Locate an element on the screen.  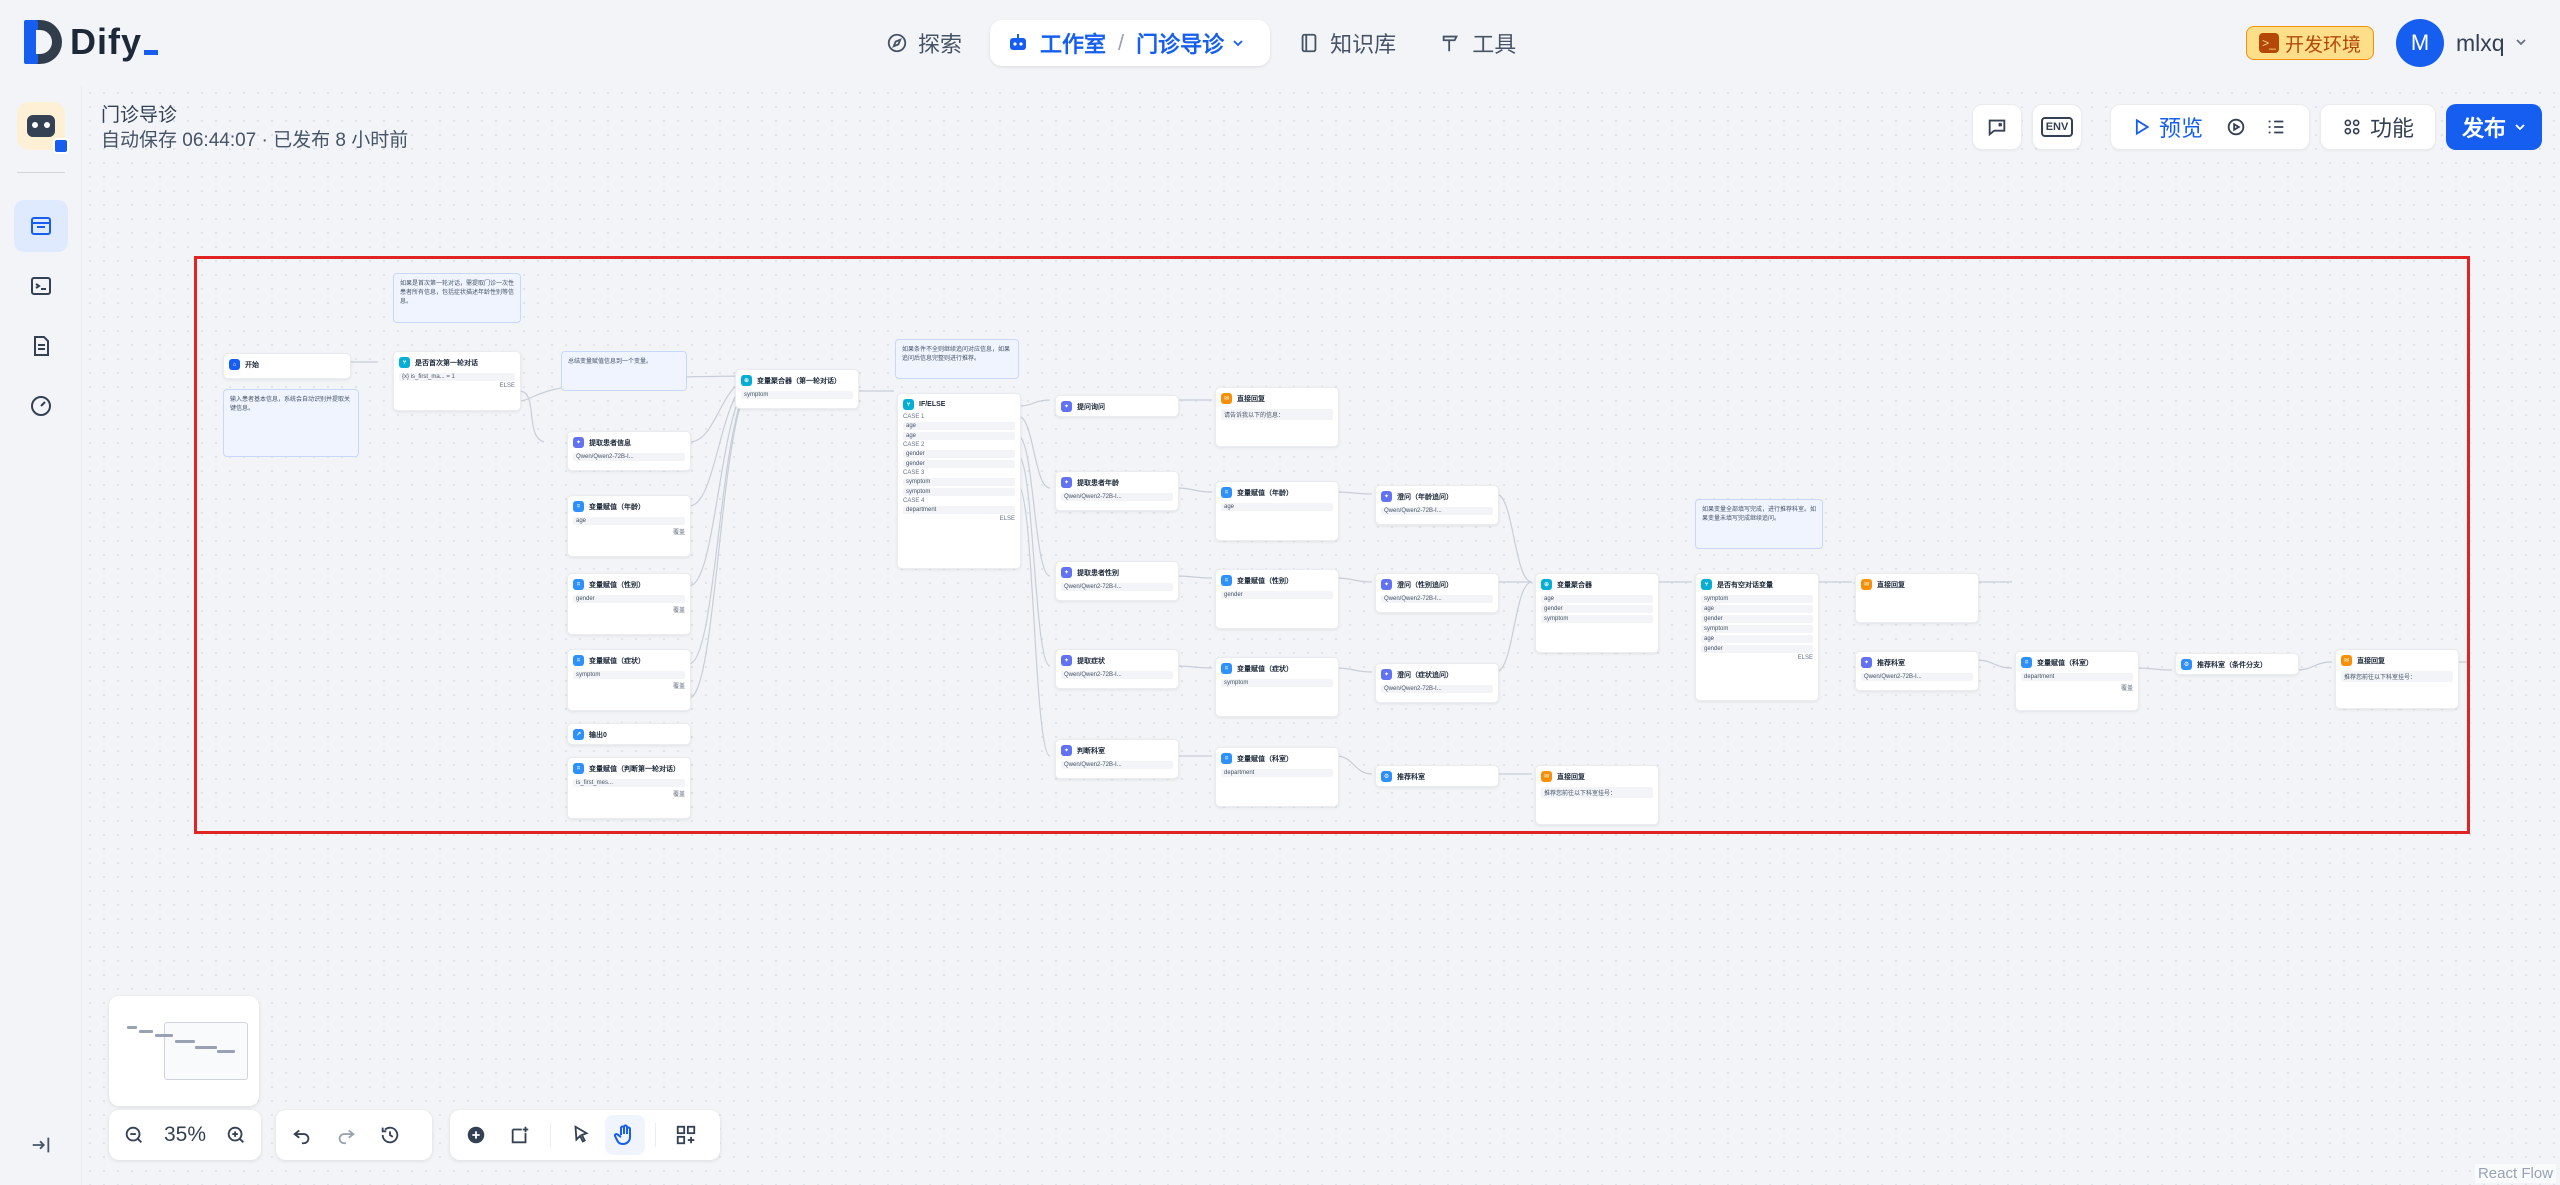
node-set-symptom: =变量赋值（症状） symptom is located at coordinates (1277, 687).